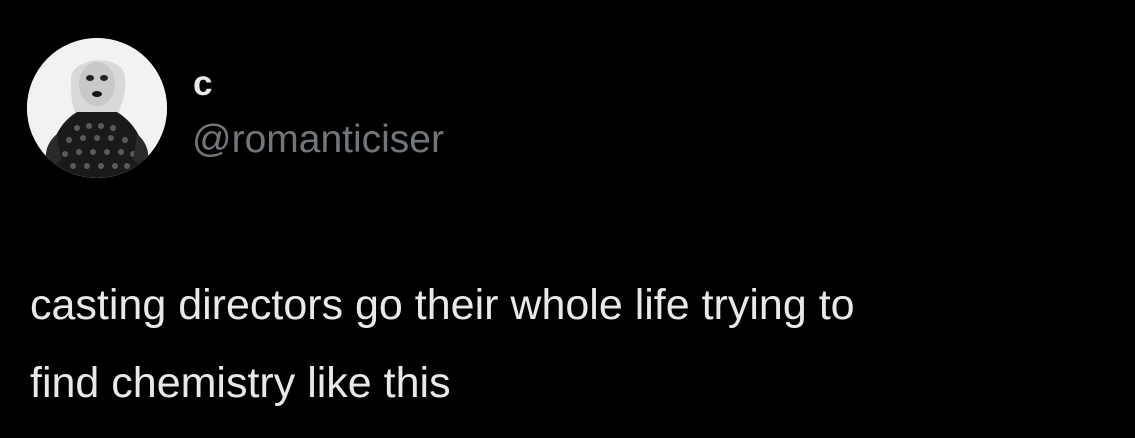  Describe the element at coordinates (240, 383) in the screenshot. I see `tweet-text-line-2: find chemistry like this` at that location.